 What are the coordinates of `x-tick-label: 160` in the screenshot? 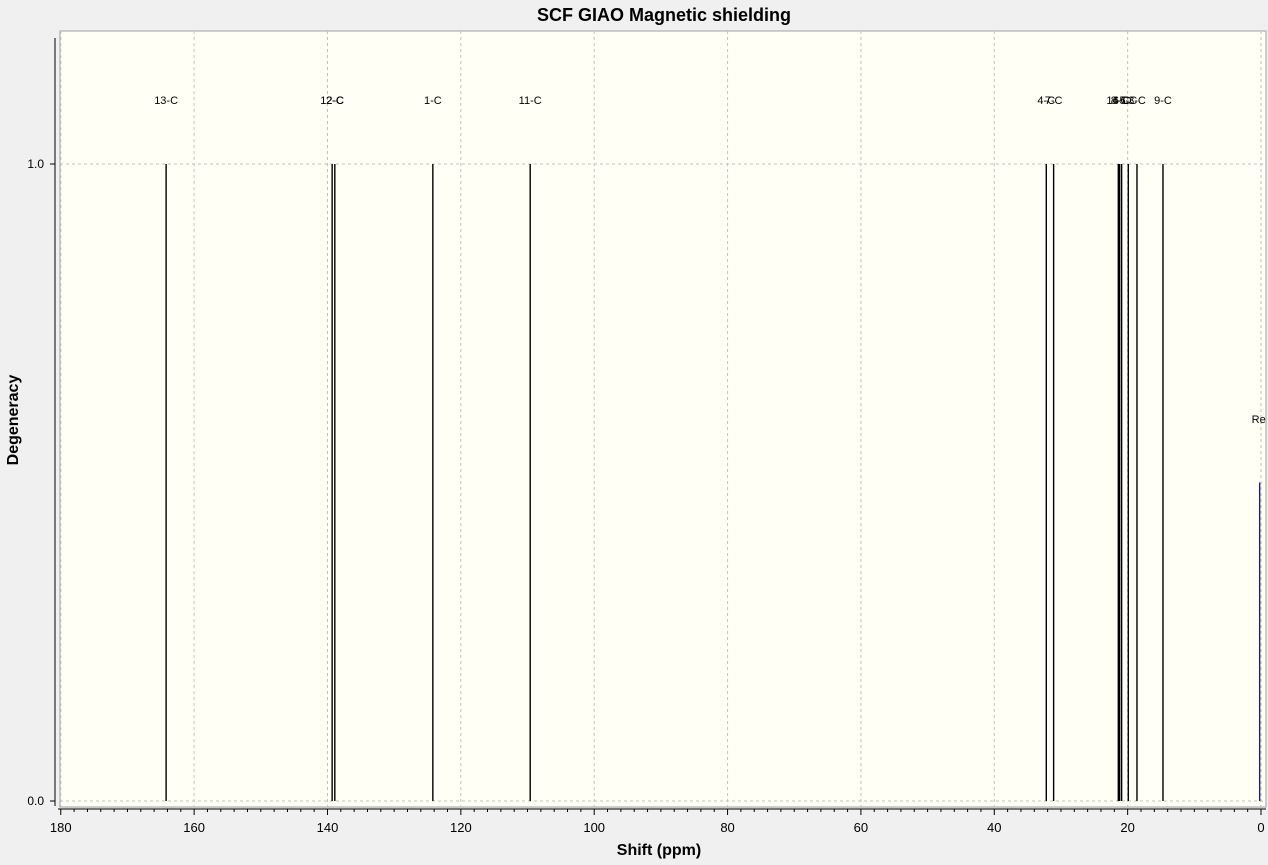 It's located at (194, 827).